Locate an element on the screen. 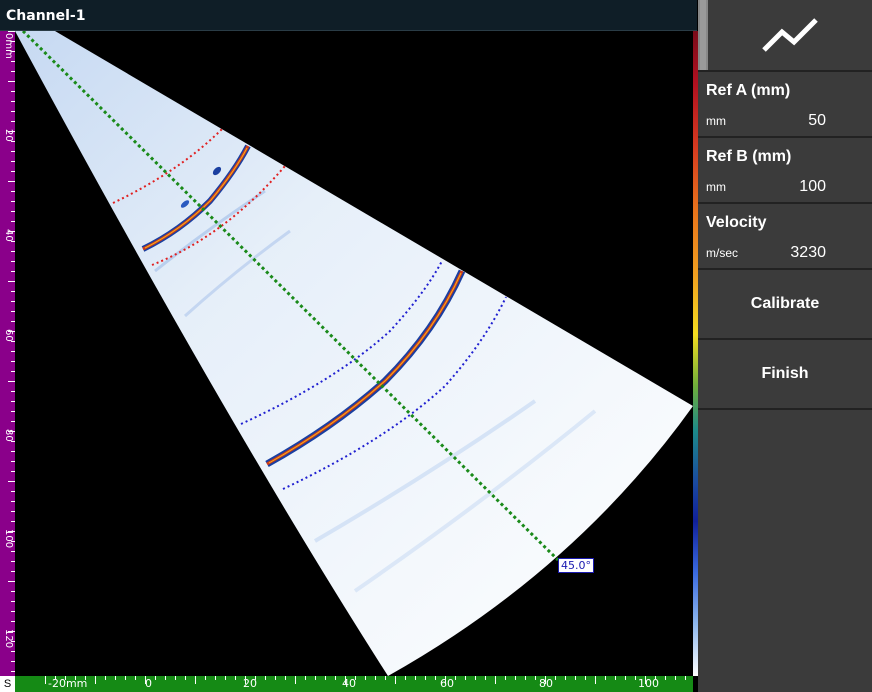 Image resolution: width=872 pixels, height=692 pixels. ref-b-field: Ref B (mm) mm 100 is located at coordinates (785, 171).